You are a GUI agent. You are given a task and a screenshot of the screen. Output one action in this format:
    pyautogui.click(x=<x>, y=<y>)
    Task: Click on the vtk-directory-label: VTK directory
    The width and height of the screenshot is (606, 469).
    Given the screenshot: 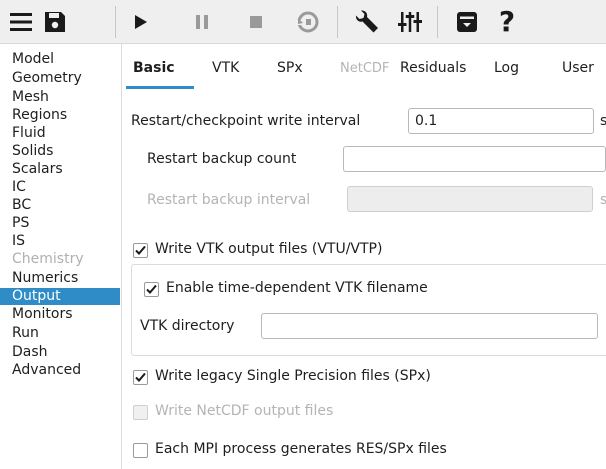 What is the action you would take?
    pyautogui.click(x=187, y=326)
    